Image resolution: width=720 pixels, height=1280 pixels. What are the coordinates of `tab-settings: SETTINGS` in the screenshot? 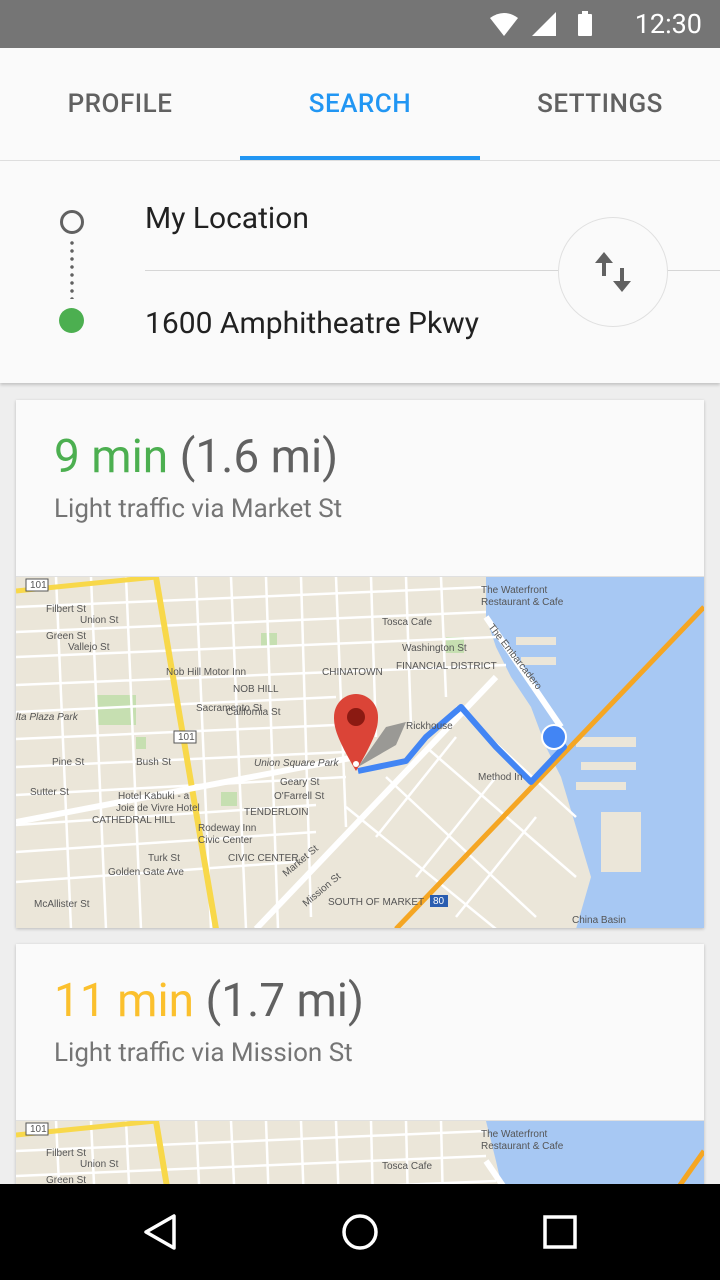 It's located at (600, 104).